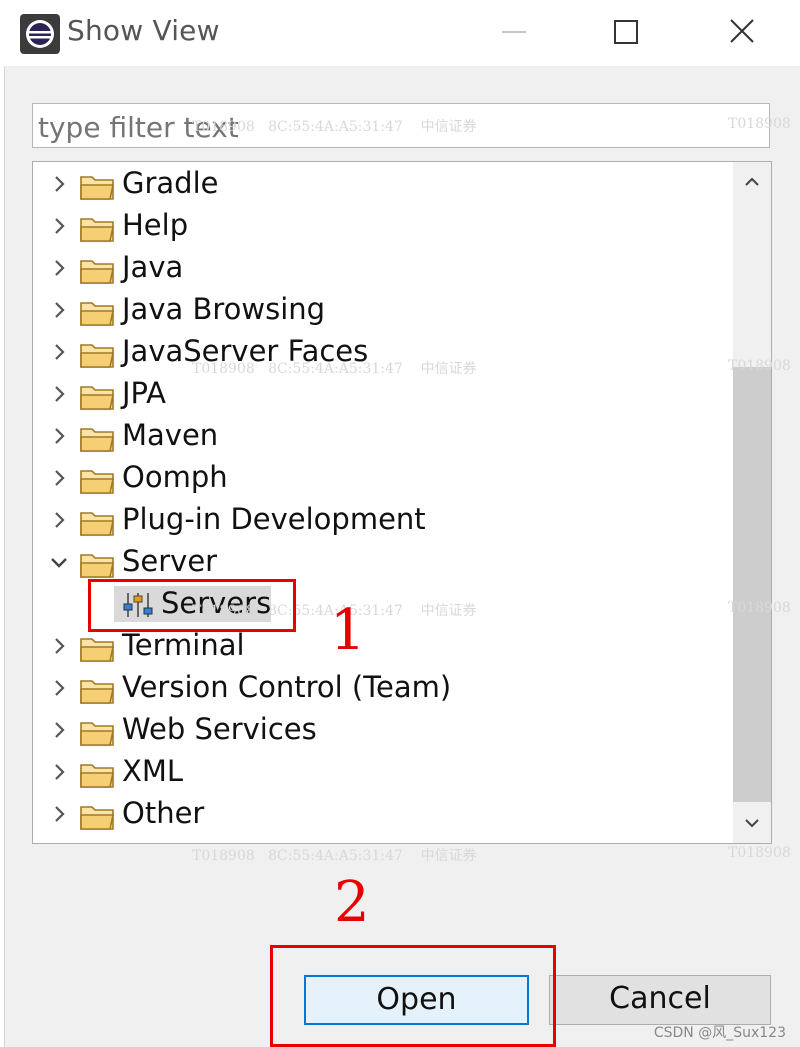 Image resolution: width=800 pixels, height=1047 pixels. Describe the element at coordinates (153, 267) in the screenshot. I see `tree-item-label: Java` at that location.